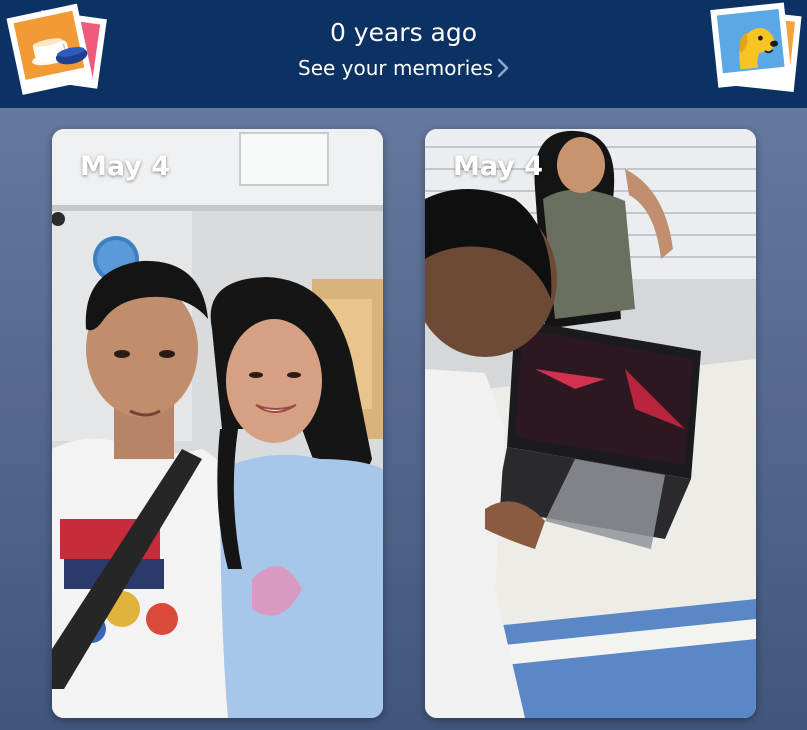 The height and width of the screenshot is (730, 807). Describe the element at coordinates (403, 54) in the screenshot. I see `memories-header: 0 years ago See your memories` at that location.